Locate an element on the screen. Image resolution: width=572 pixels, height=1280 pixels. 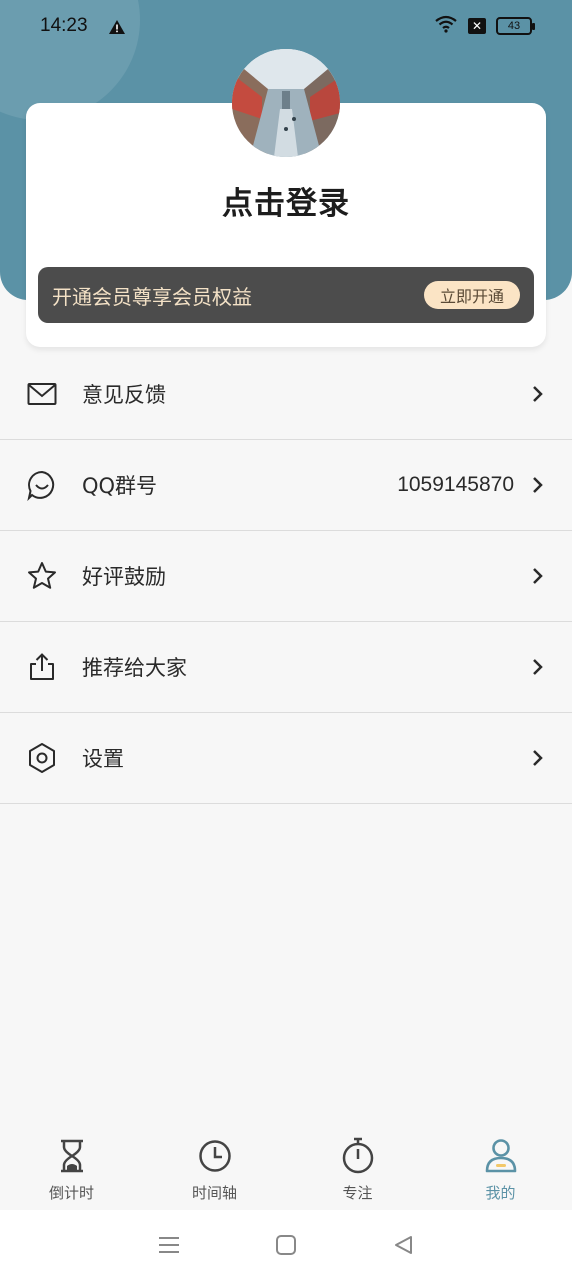
system-nav-bar is located at coordinates (286, 1245).